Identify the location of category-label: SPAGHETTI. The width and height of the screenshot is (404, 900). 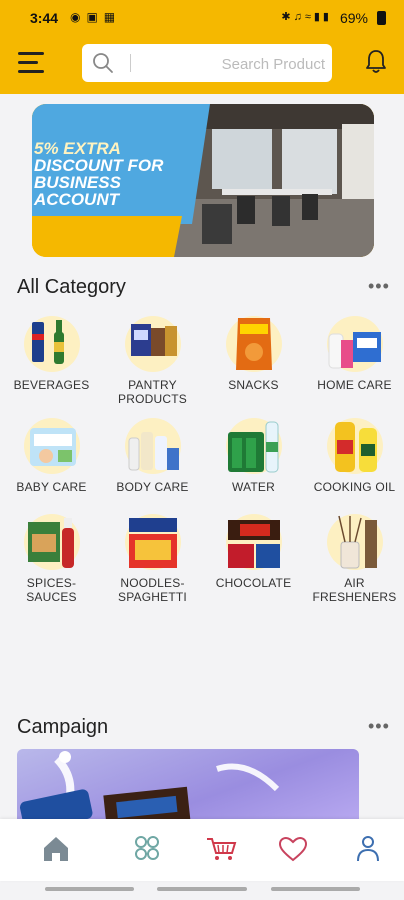
(152, 597).